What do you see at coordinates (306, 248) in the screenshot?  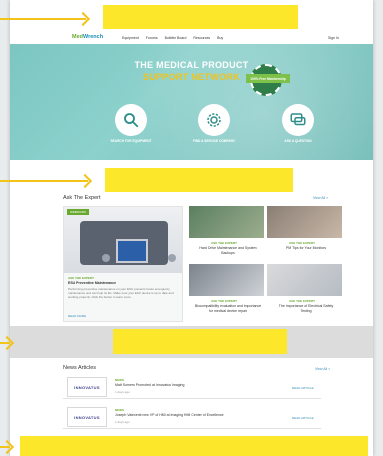 I see `card-title: PM Tips for Your Monitors` at bounding box center [306, 248].